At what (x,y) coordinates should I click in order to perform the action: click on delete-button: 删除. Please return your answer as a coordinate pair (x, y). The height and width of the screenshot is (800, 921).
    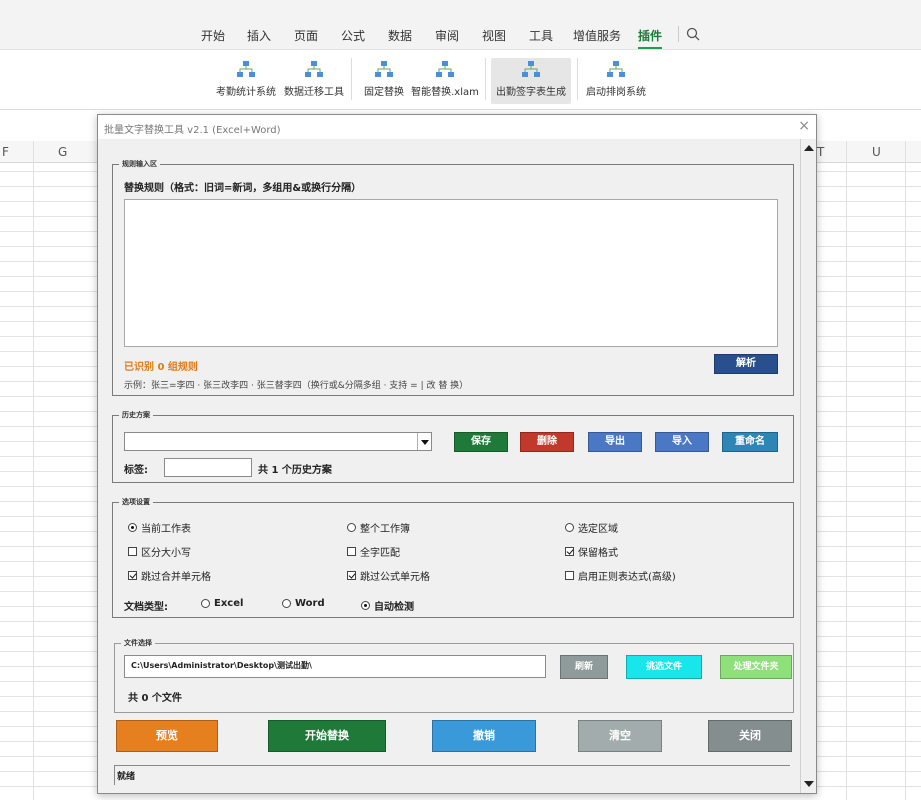
    Looking at the image, I should click on (547, 442).